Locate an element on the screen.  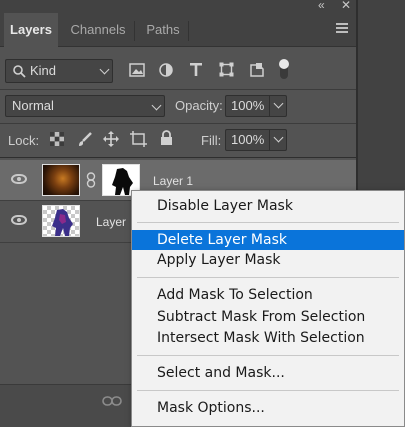
lock-label: Lock: is located at coordinates (24, 140).